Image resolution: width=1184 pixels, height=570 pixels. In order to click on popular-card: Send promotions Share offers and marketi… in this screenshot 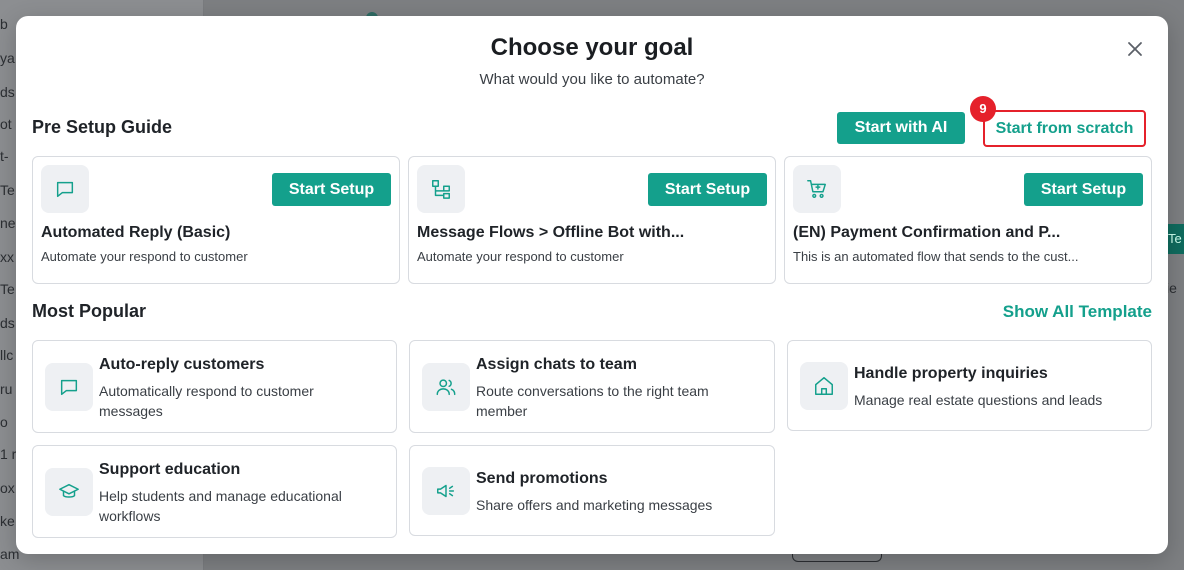, I will do `click(592, 490)`.